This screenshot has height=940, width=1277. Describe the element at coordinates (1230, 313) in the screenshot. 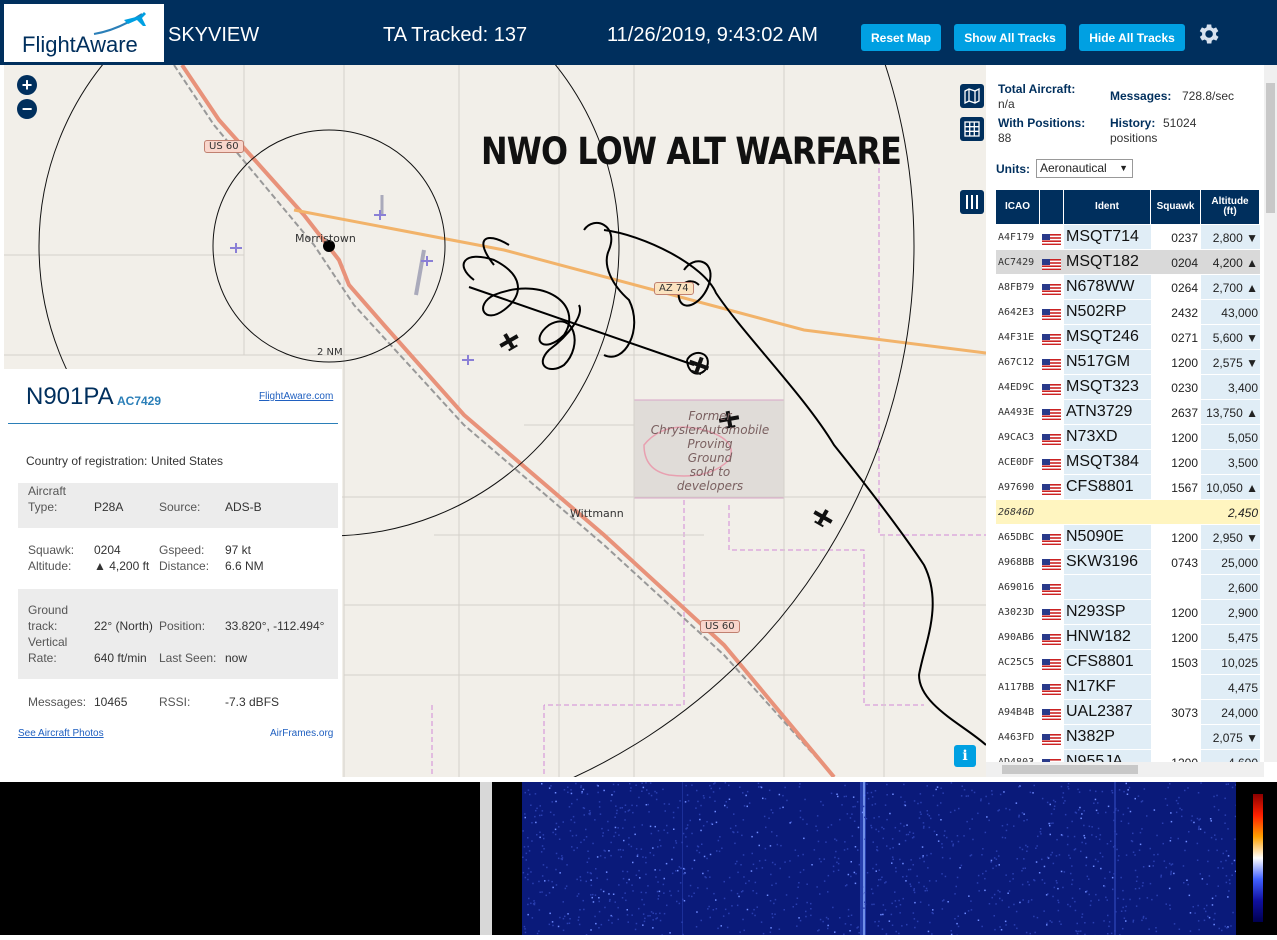

I see `altitude-cell: 43,000` at that location.